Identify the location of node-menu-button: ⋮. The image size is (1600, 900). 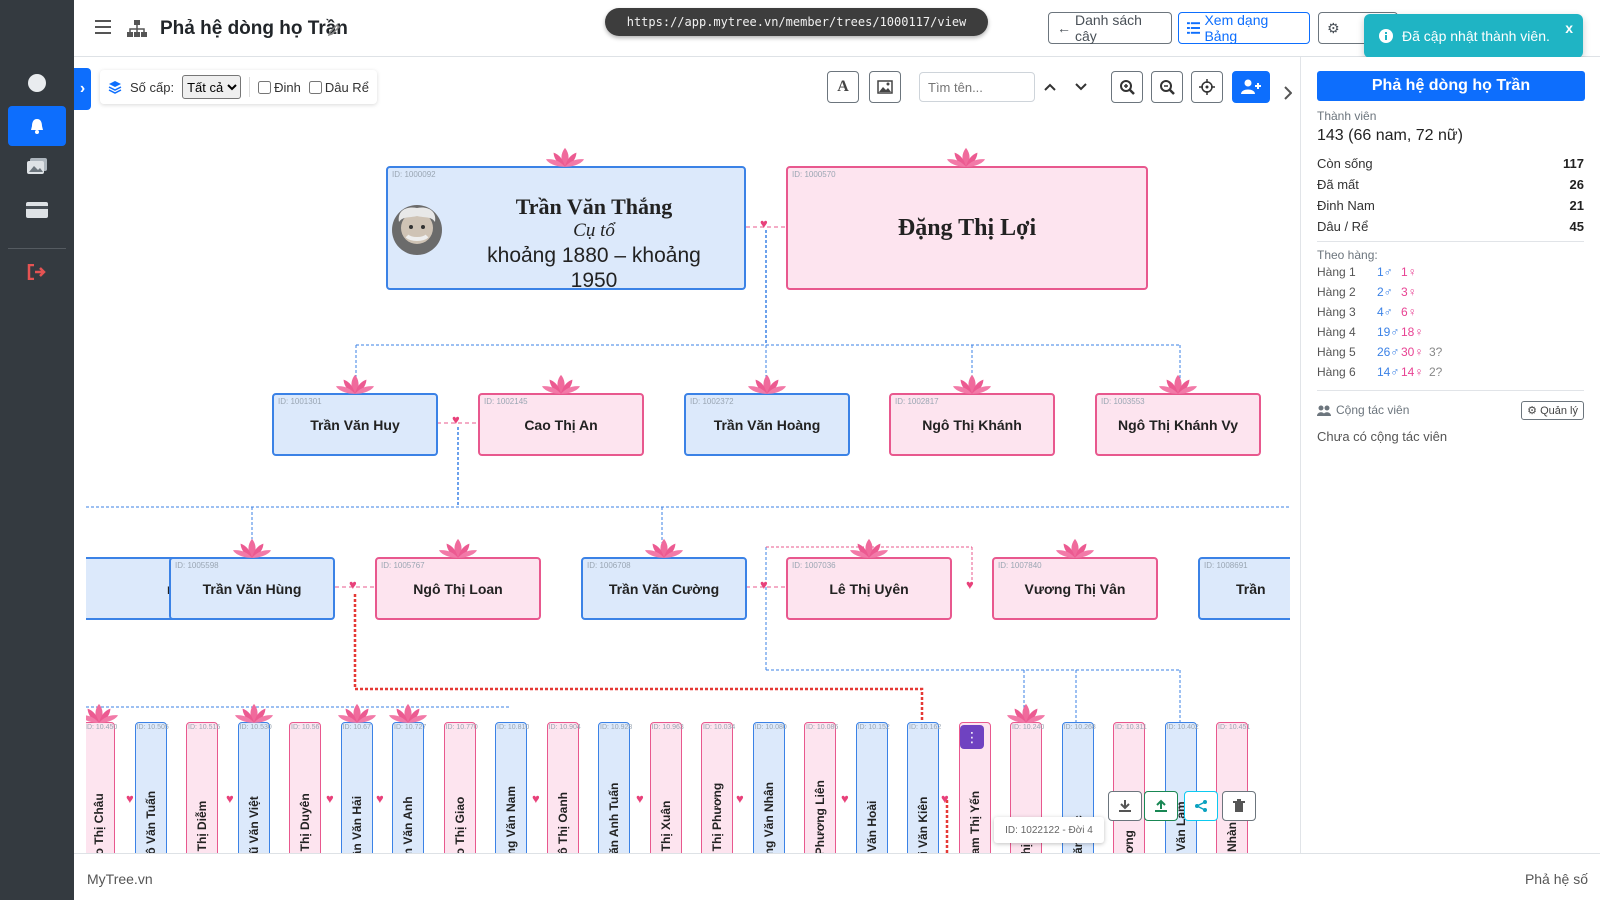
(972, 737).